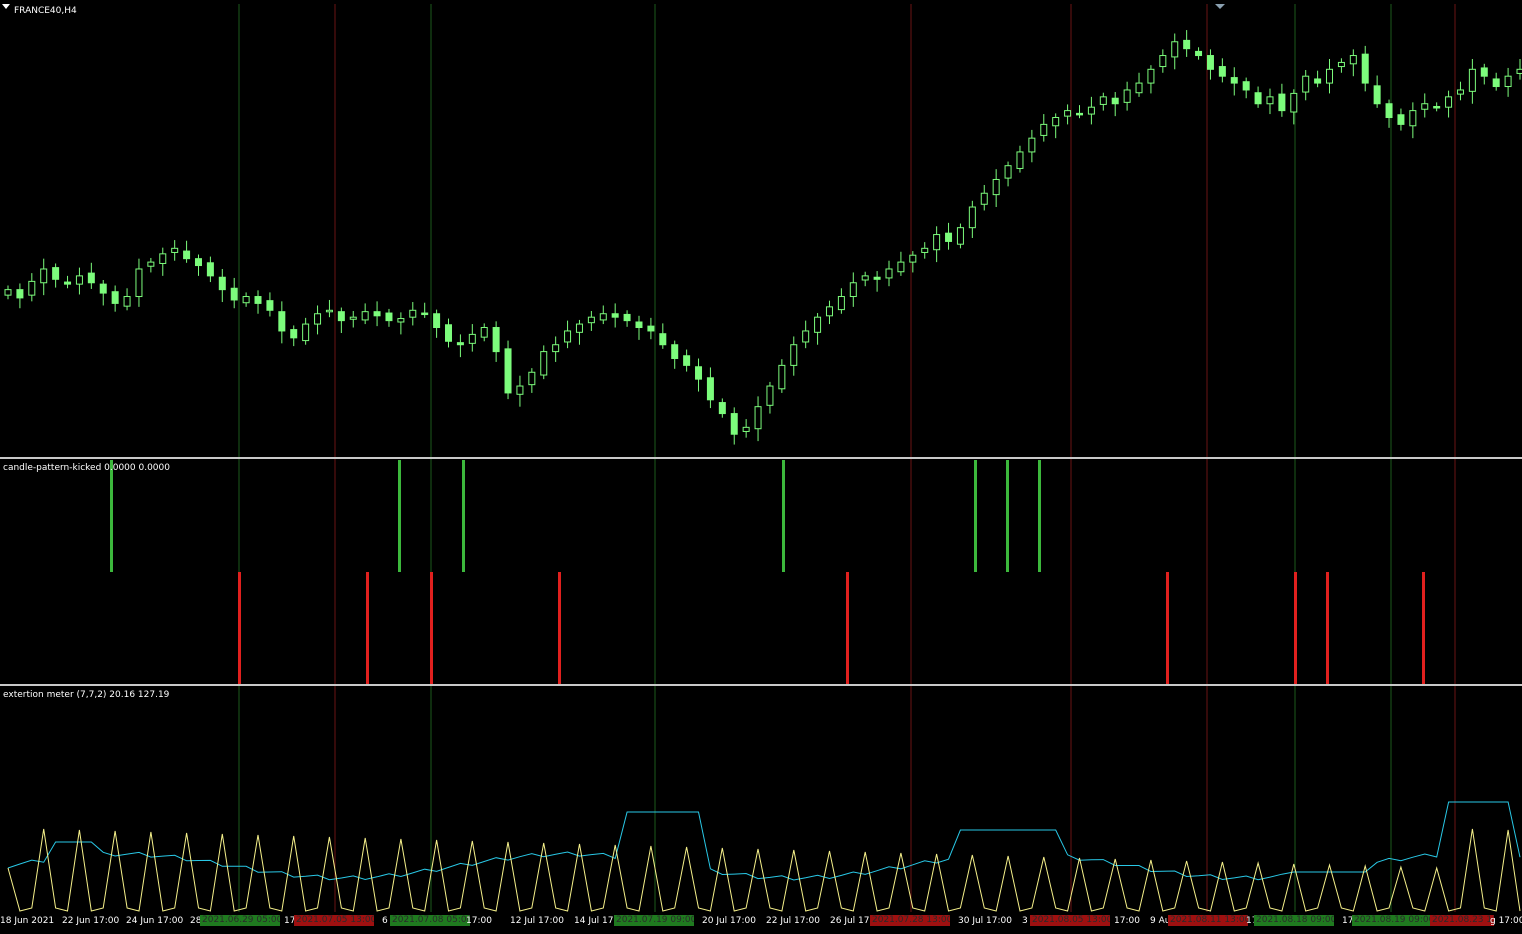  Describe the element at coordinates (1462, 920) in the screenshot. I see `time-tag: 2021.08.23 13:00` at that location.